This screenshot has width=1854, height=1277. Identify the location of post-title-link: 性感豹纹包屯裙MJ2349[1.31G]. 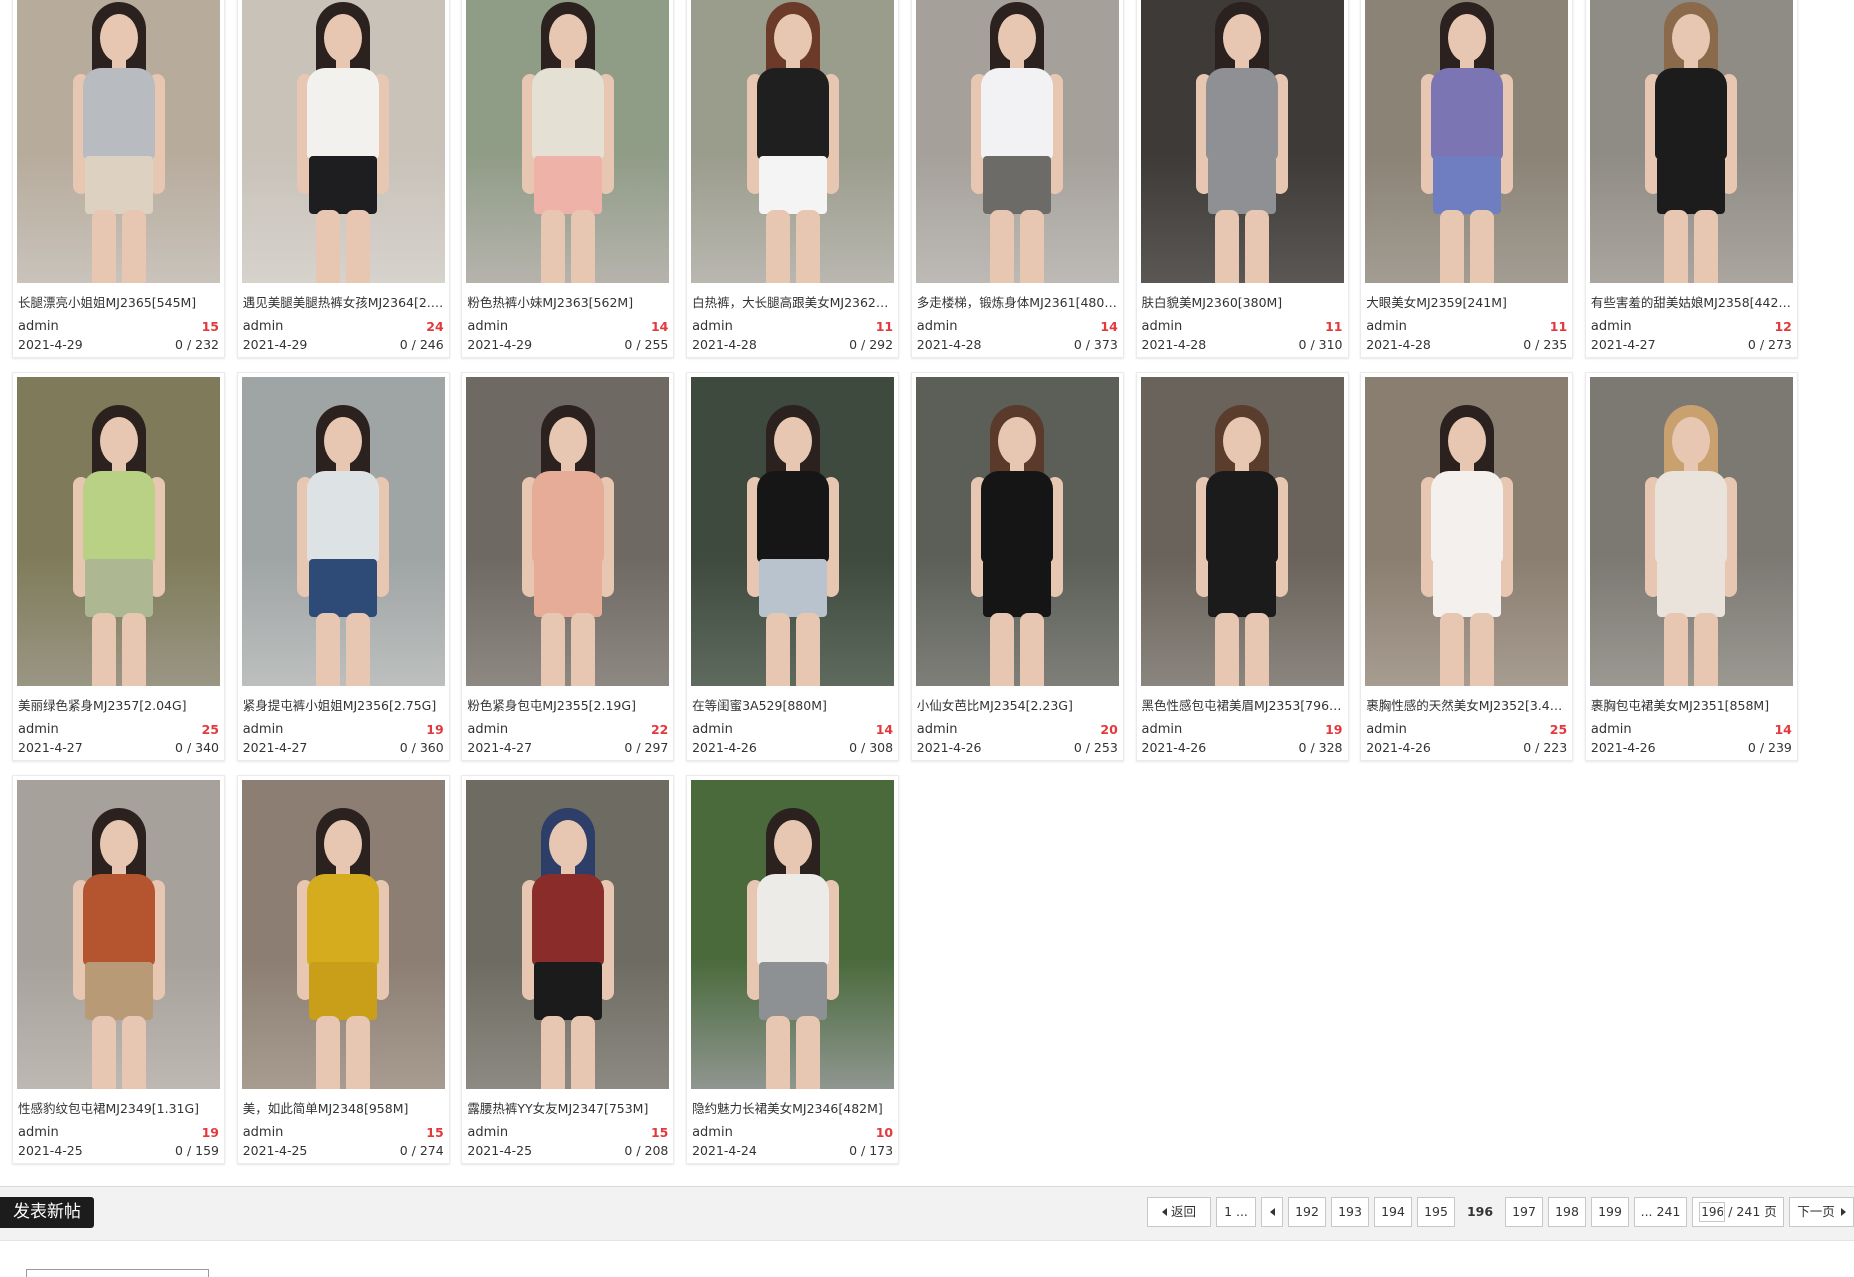
(118, 1109).